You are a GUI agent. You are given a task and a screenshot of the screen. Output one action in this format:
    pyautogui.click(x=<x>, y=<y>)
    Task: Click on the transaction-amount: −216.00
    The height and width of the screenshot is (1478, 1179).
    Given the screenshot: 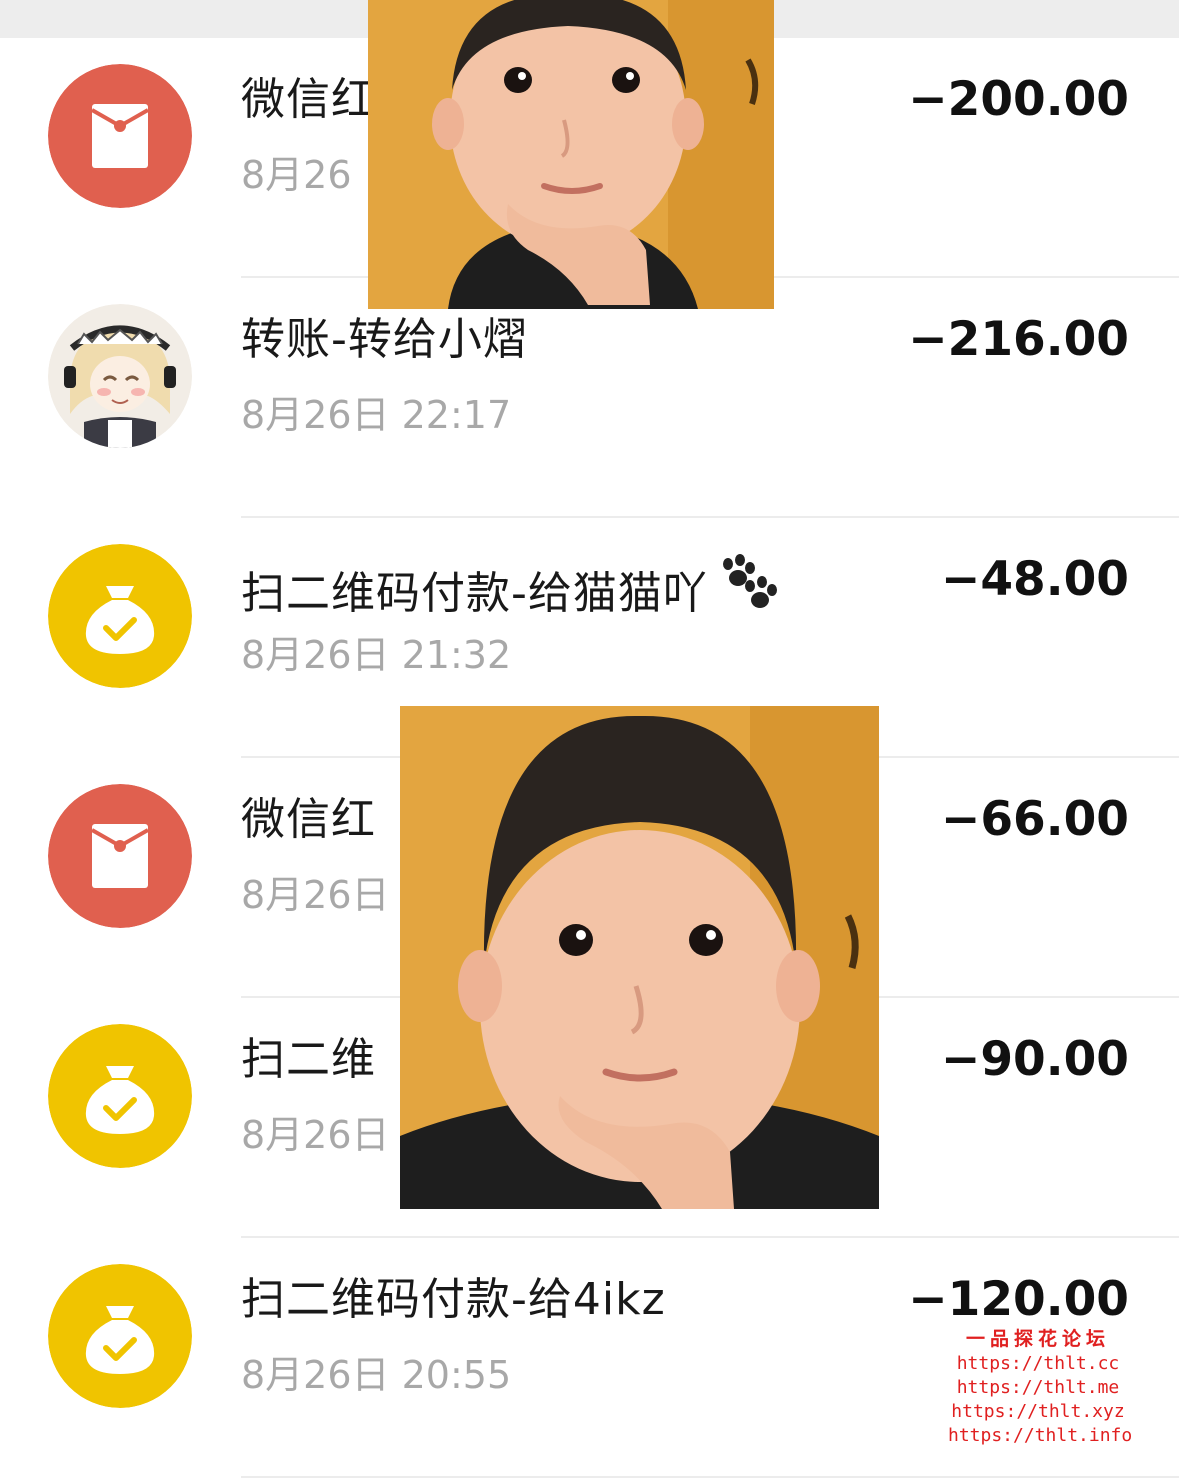 What is the action you would take?
    pyautogui.click(x=1018, y=339)
    